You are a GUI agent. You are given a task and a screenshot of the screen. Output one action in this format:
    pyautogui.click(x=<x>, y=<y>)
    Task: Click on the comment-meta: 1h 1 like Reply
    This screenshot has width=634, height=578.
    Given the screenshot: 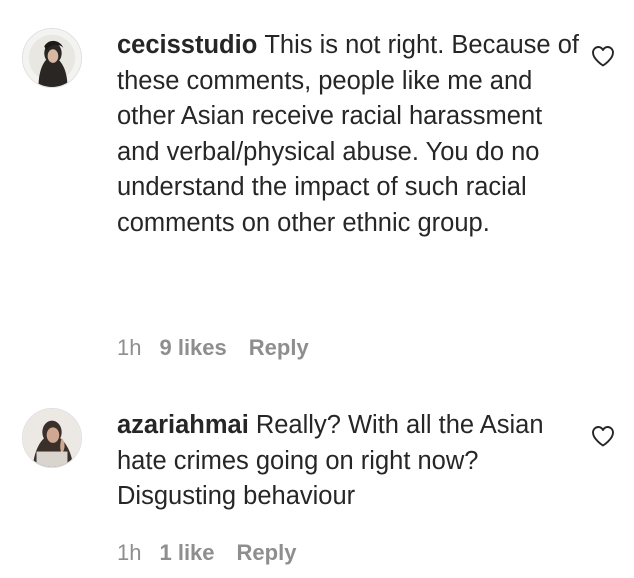 What is the action you would take?
    pyautogui.click(x=206, y=553)
    